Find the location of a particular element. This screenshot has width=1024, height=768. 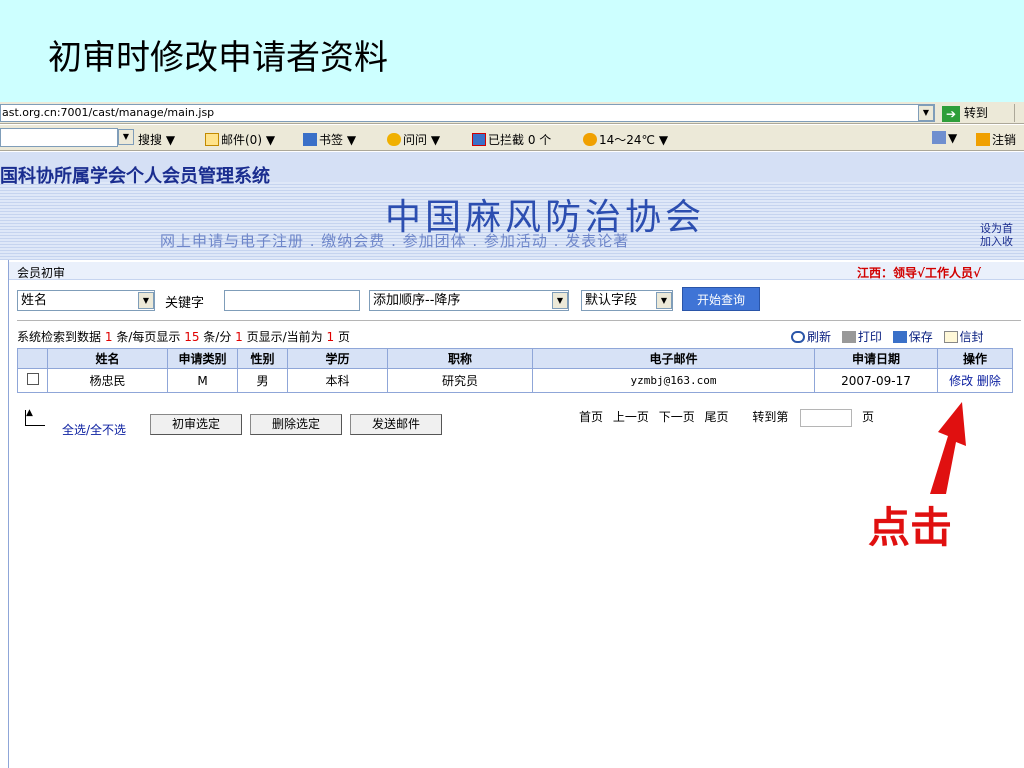

search-button: 搜搜 ▼ is located at coordinates (156, 139).